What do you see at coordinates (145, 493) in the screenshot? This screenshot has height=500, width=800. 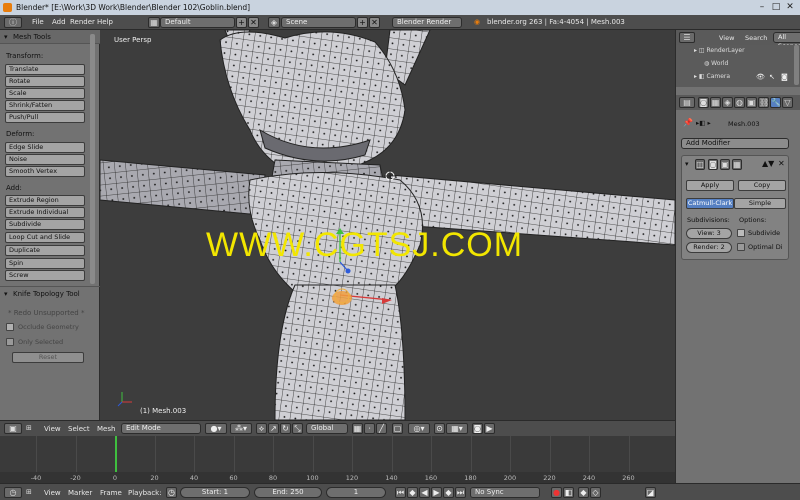 I see `timeline-playback-menu: Playback:` at bounding box center [145, 493].